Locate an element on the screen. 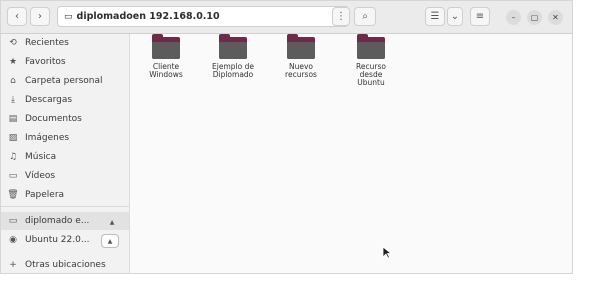 The height and width of the screenshot is (284, 593). sidebar-item-label: Imágenes is located at coordinates (47, 138).